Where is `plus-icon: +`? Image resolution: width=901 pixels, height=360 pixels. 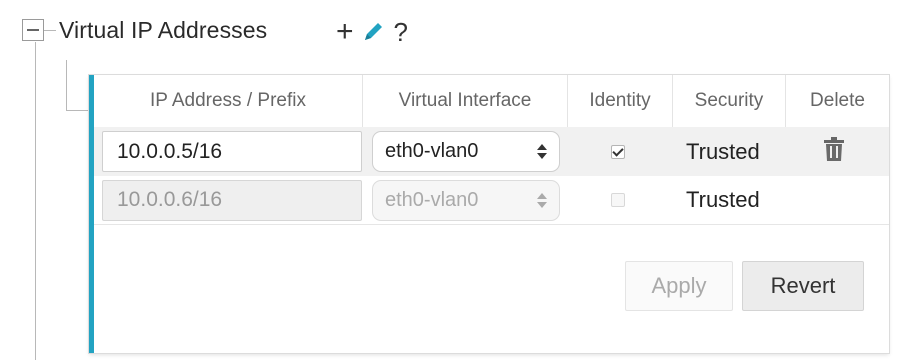 plus-icon: + is located at coordinates (345, 32).